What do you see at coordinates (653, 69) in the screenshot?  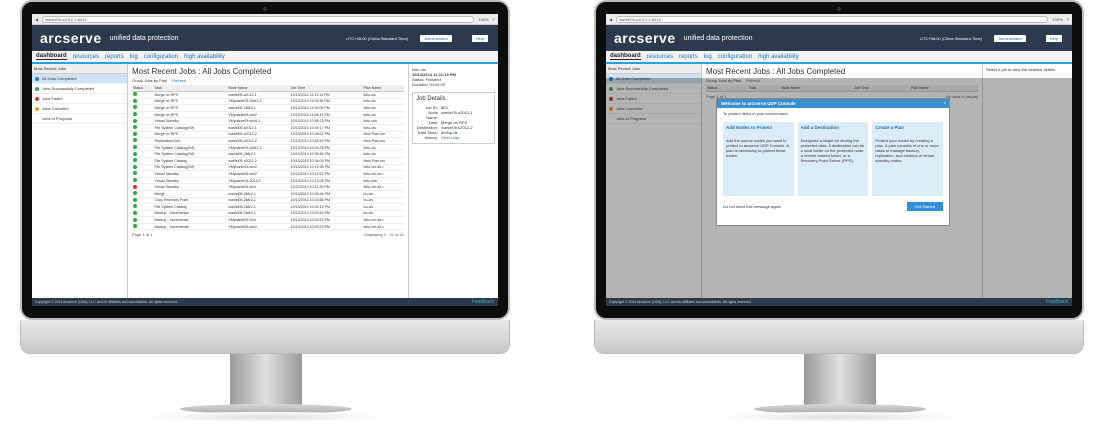 I see `panel-header: Most Recent Jobs` at bounding box center [653, 69].